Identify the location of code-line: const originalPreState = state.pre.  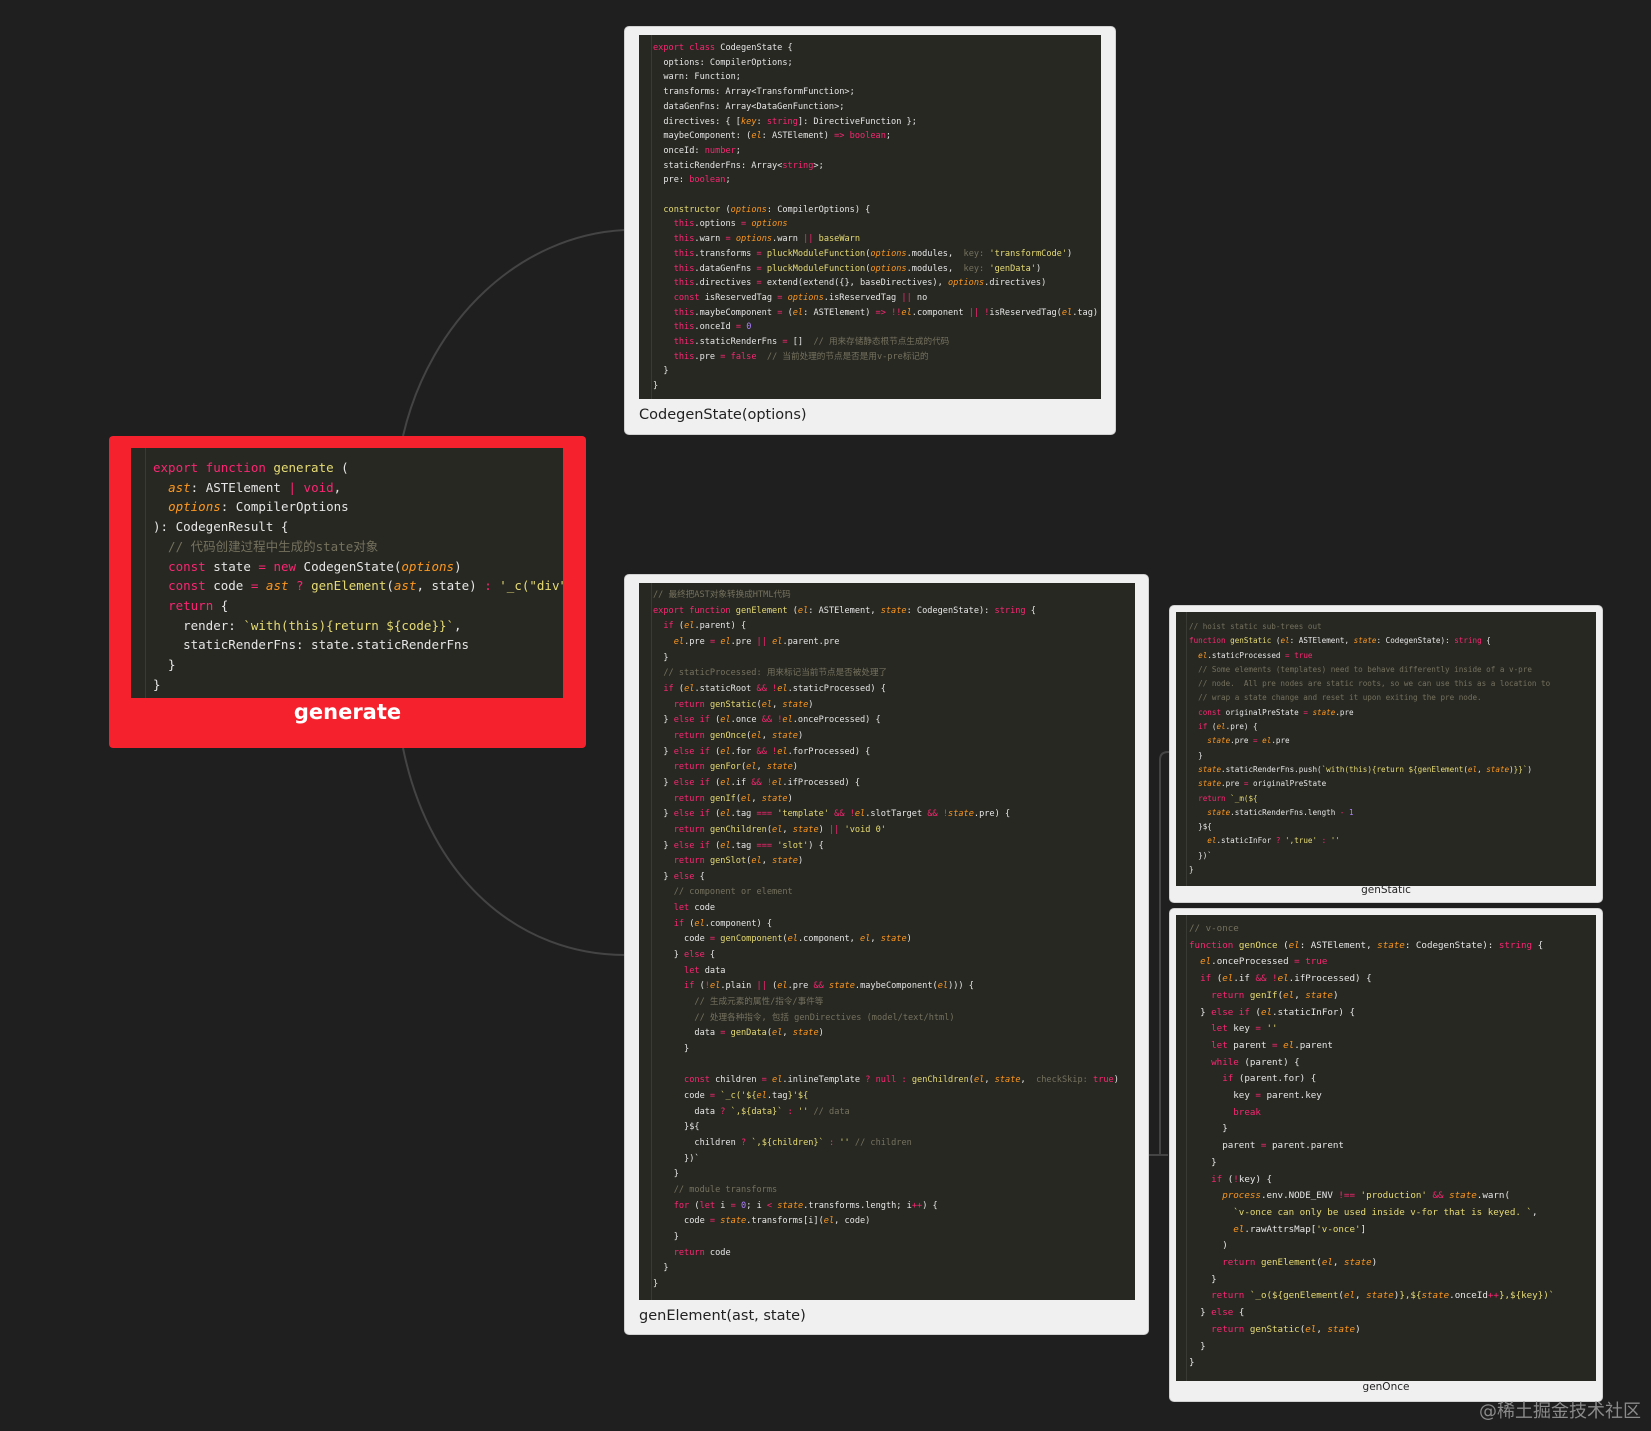
(1276, 712).